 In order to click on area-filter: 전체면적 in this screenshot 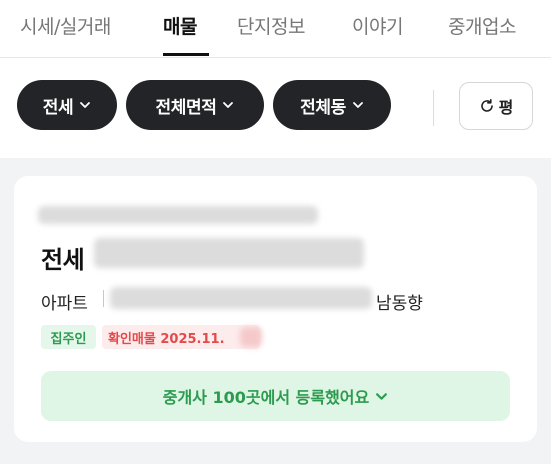, I will do `click(195, 105)`.